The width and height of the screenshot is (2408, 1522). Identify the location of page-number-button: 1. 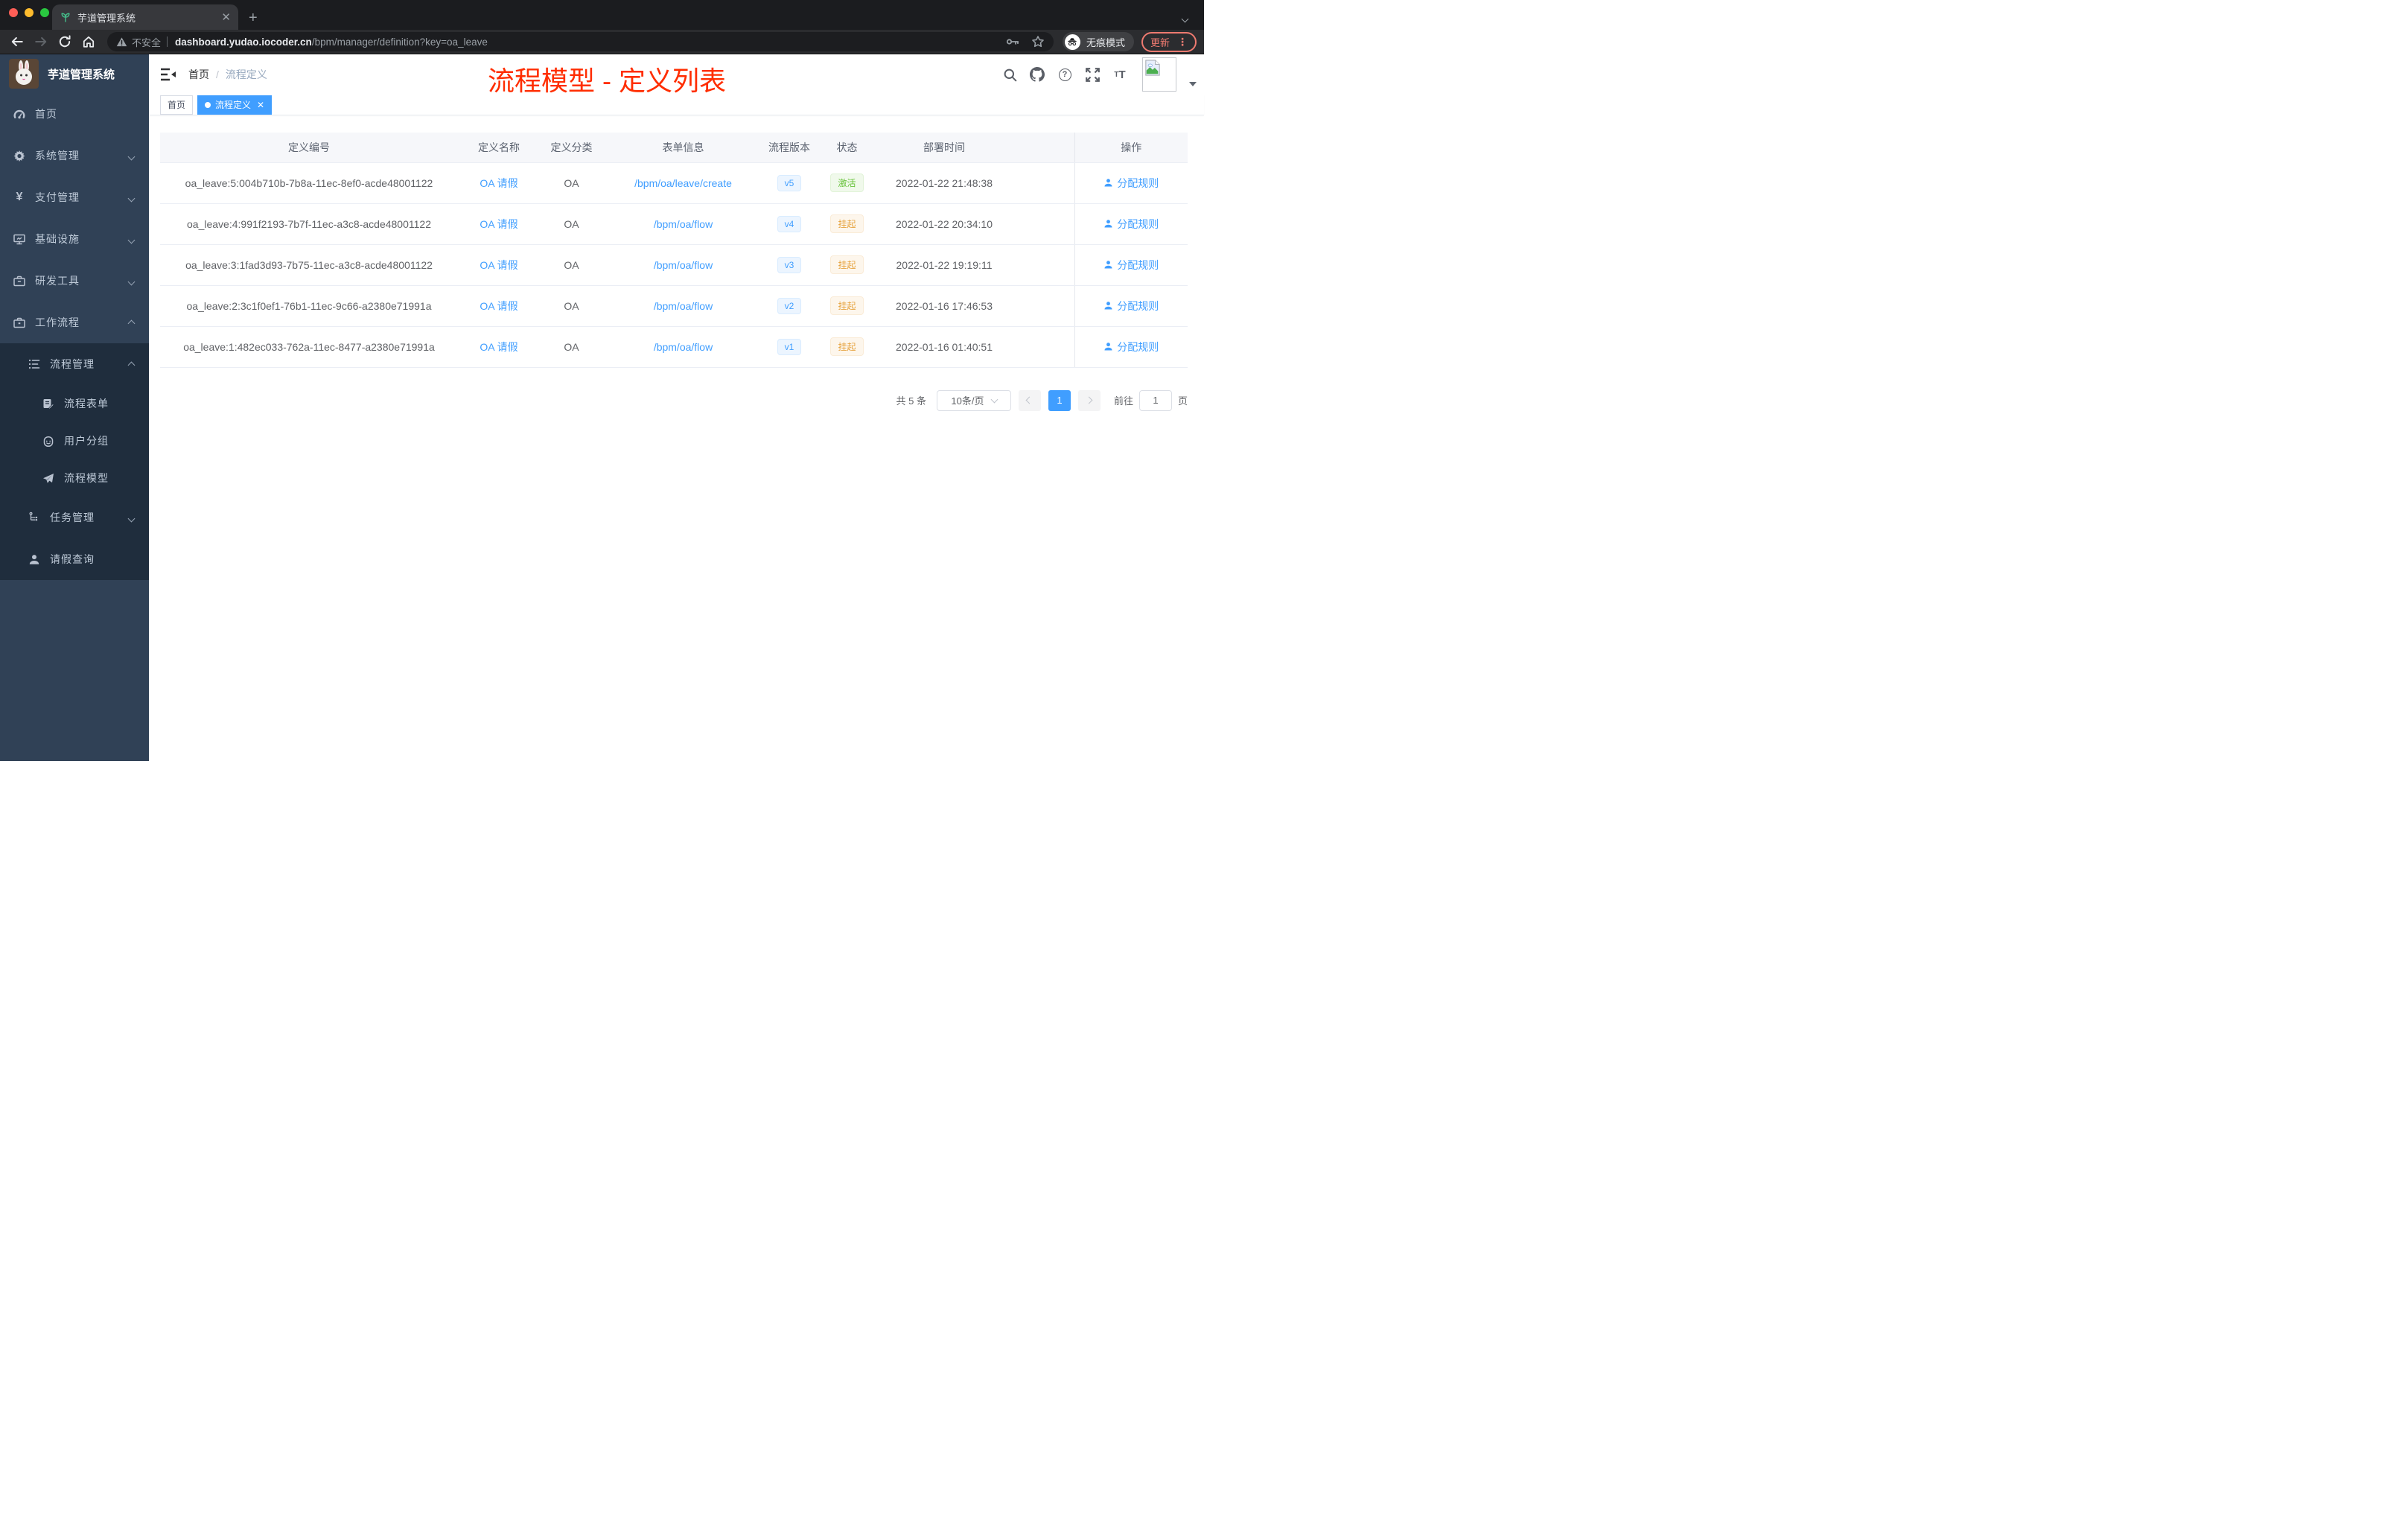
(1059, 400).